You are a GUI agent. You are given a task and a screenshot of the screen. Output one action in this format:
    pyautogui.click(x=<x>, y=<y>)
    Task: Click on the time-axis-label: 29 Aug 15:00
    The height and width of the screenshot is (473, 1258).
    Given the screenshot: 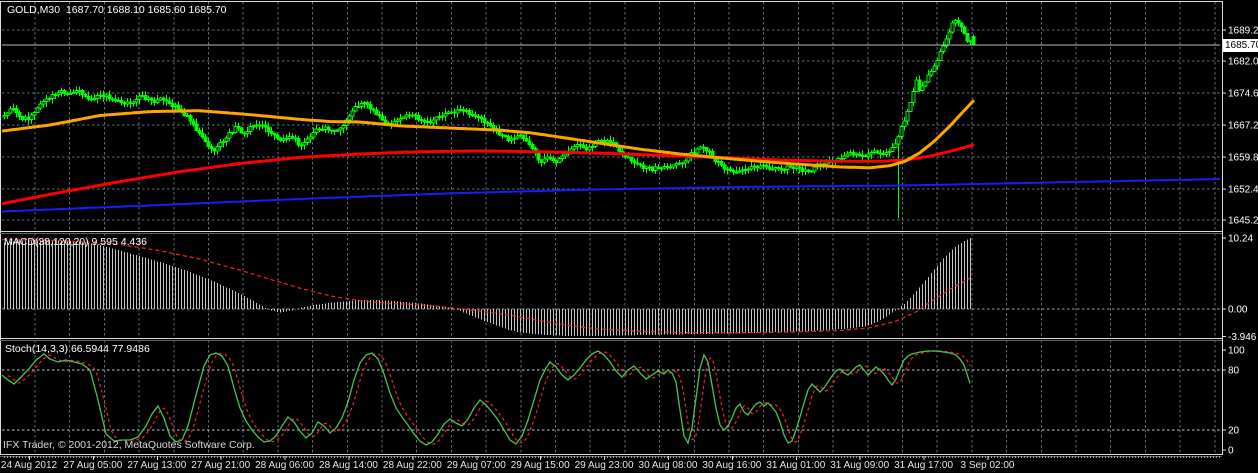 What is the action you would take?
    pyautogui.click(x=540, y=465)
    